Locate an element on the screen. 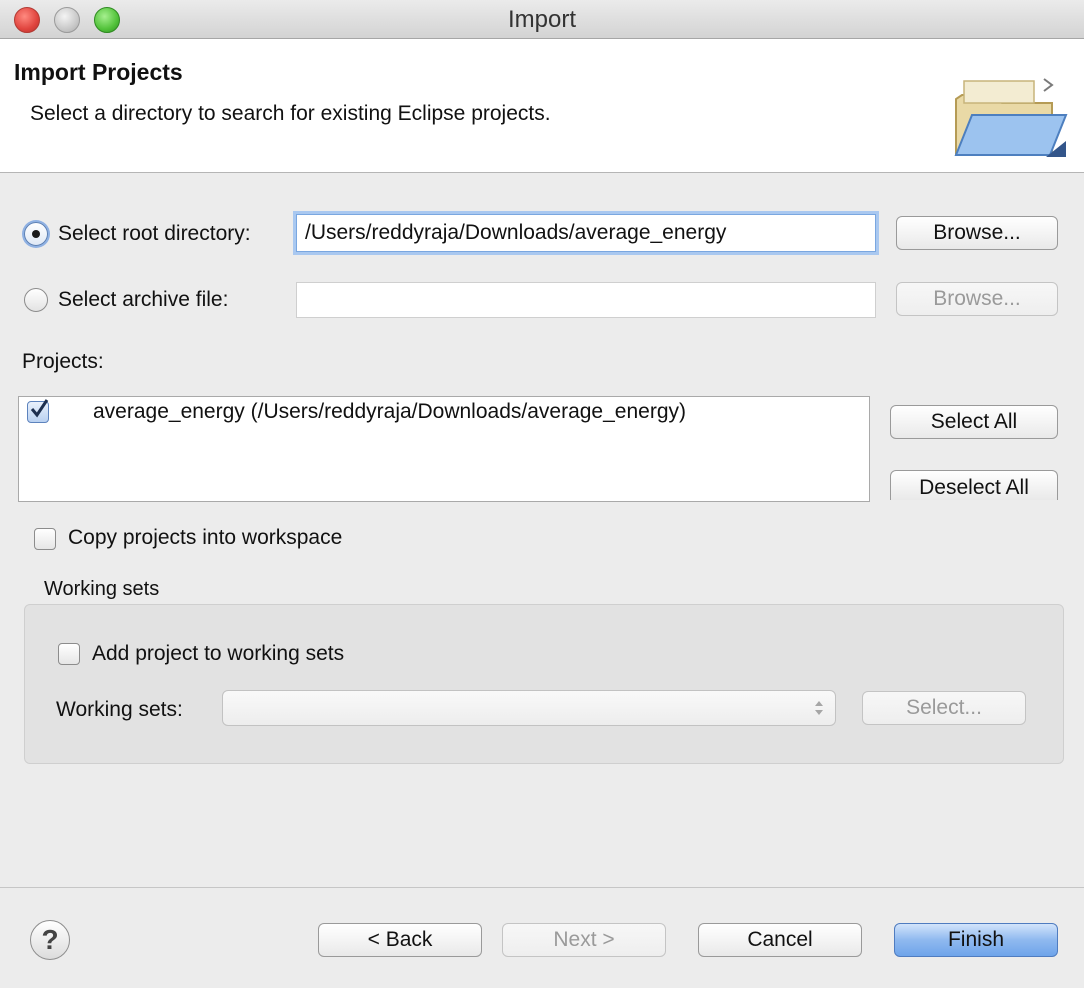 This screenshot has width=1084, height=988. select-all-button: Select All is located at coordinates (974, 422).